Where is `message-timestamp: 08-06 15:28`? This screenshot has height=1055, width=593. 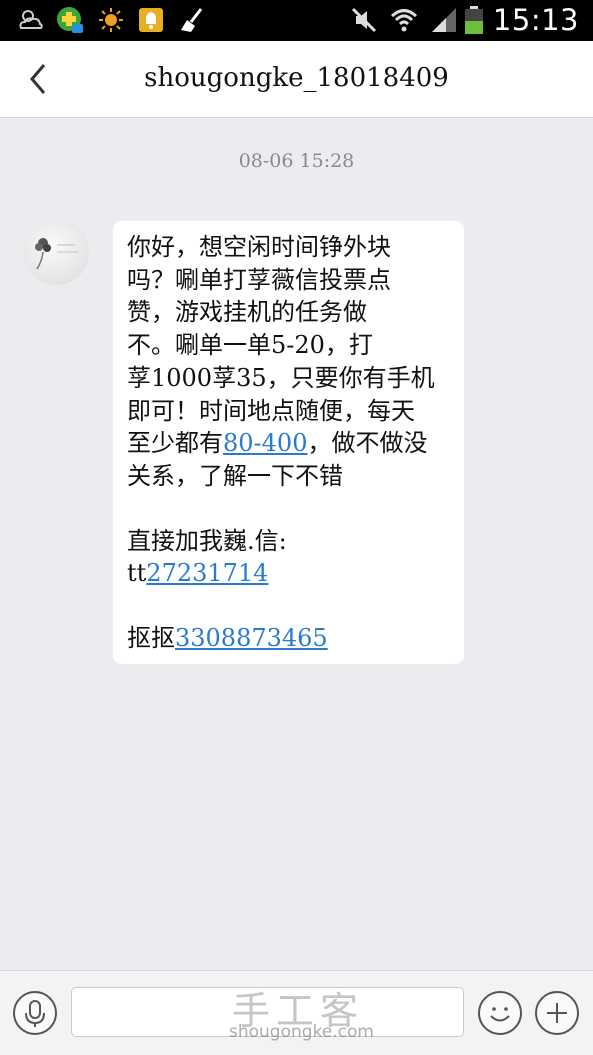
message-timestamp: 08-06 15:28 is located at coordinates (296, 161).